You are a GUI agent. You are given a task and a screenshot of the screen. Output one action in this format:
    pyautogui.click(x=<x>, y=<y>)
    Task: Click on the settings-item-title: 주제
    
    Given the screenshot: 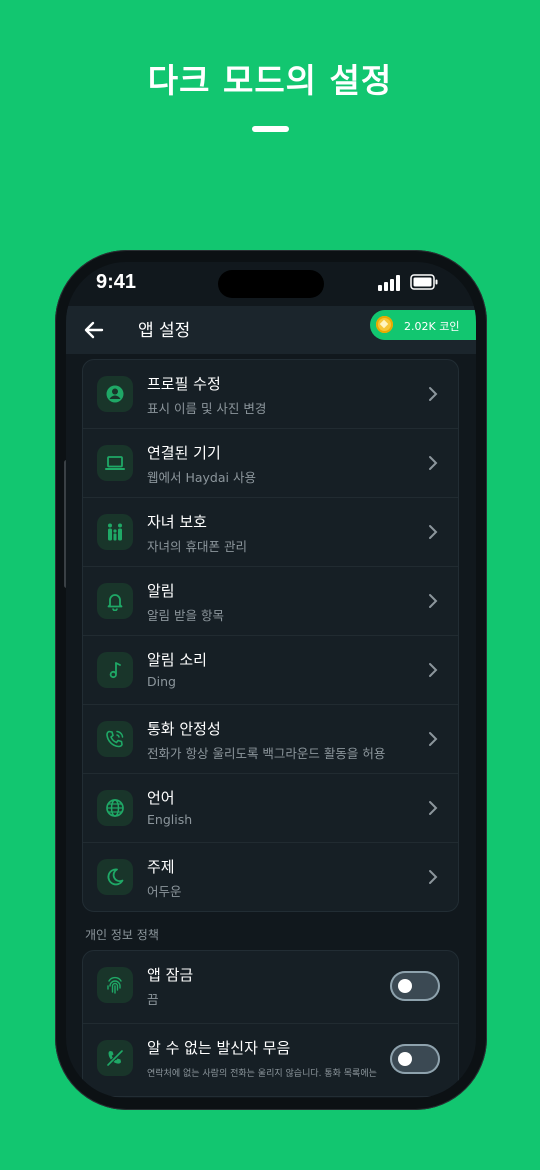 What is the action you would take?
    pyautogui.click(x=161, y=867)
    